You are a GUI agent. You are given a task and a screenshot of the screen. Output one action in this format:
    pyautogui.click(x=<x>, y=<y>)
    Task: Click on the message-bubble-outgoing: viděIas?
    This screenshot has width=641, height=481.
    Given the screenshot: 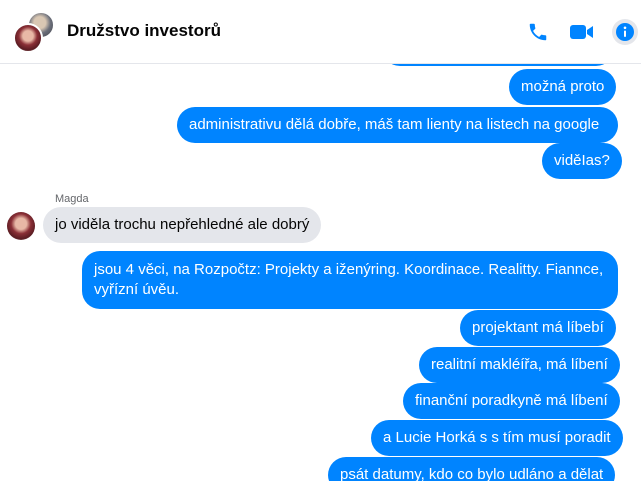 What is the action you would take?
    pyautogui.click(x=582, y=161)
    